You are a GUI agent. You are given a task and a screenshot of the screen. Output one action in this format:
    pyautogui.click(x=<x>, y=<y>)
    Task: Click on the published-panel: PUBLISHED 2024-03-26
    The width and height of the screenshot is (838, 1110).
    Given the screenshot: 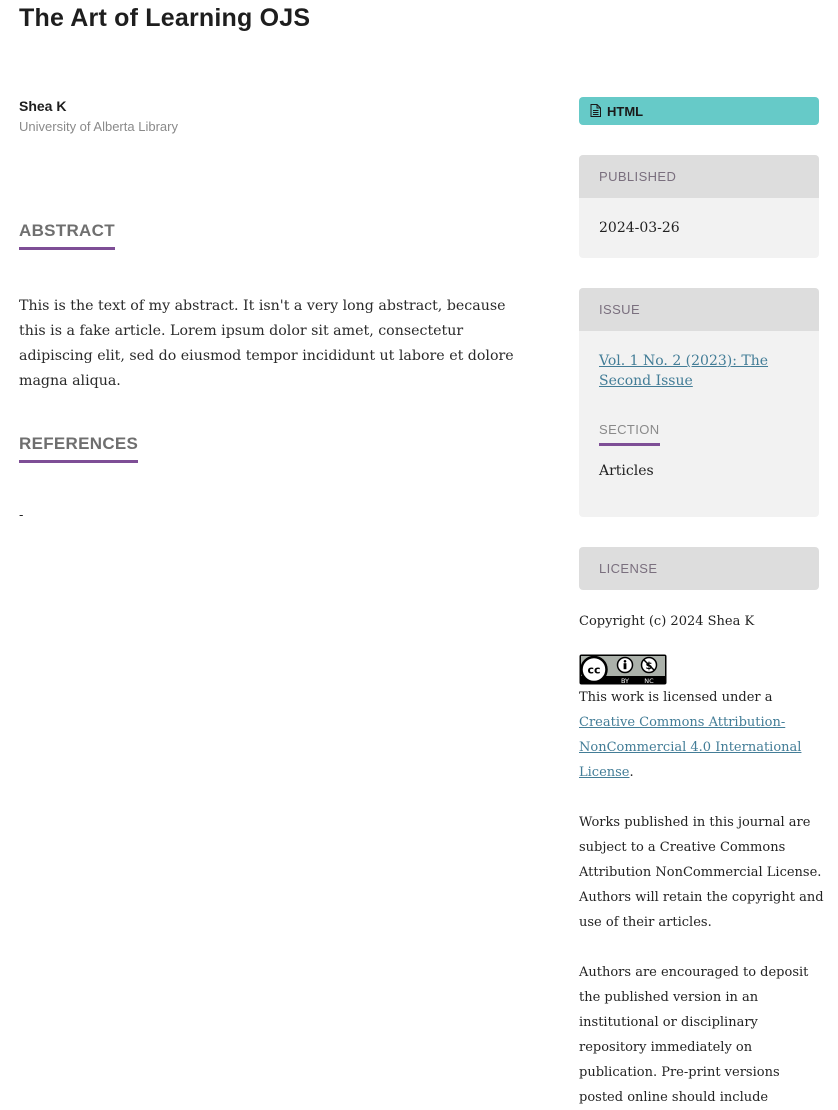 What is the action you would take?
    pyautogui.click(x=699, y=206)
    